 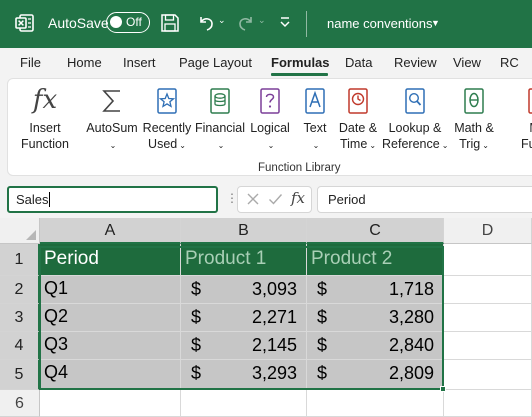 What do you see at coordinates (285, 22) in the screenshot?
I see `customize-toolbar-icon` at bounding box center [285, 22].